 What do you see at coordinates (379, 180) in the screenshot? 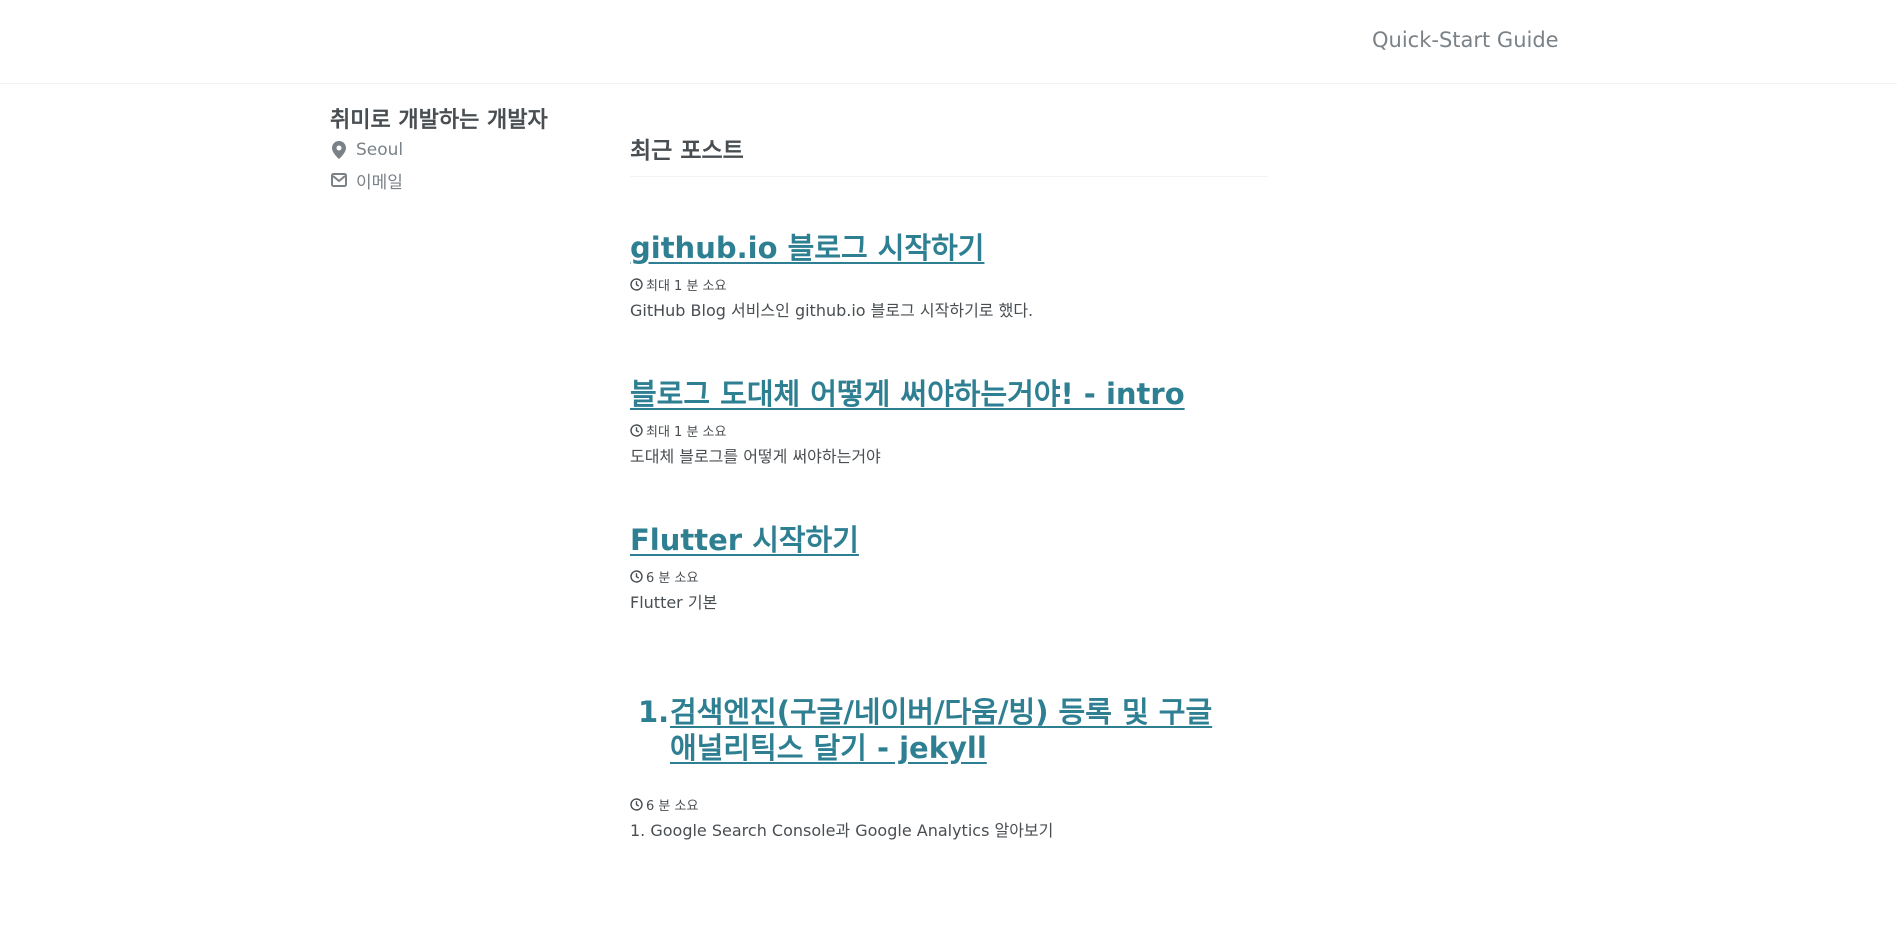
I see `author-email-link: 이메일` at bounding box center [379, 180].